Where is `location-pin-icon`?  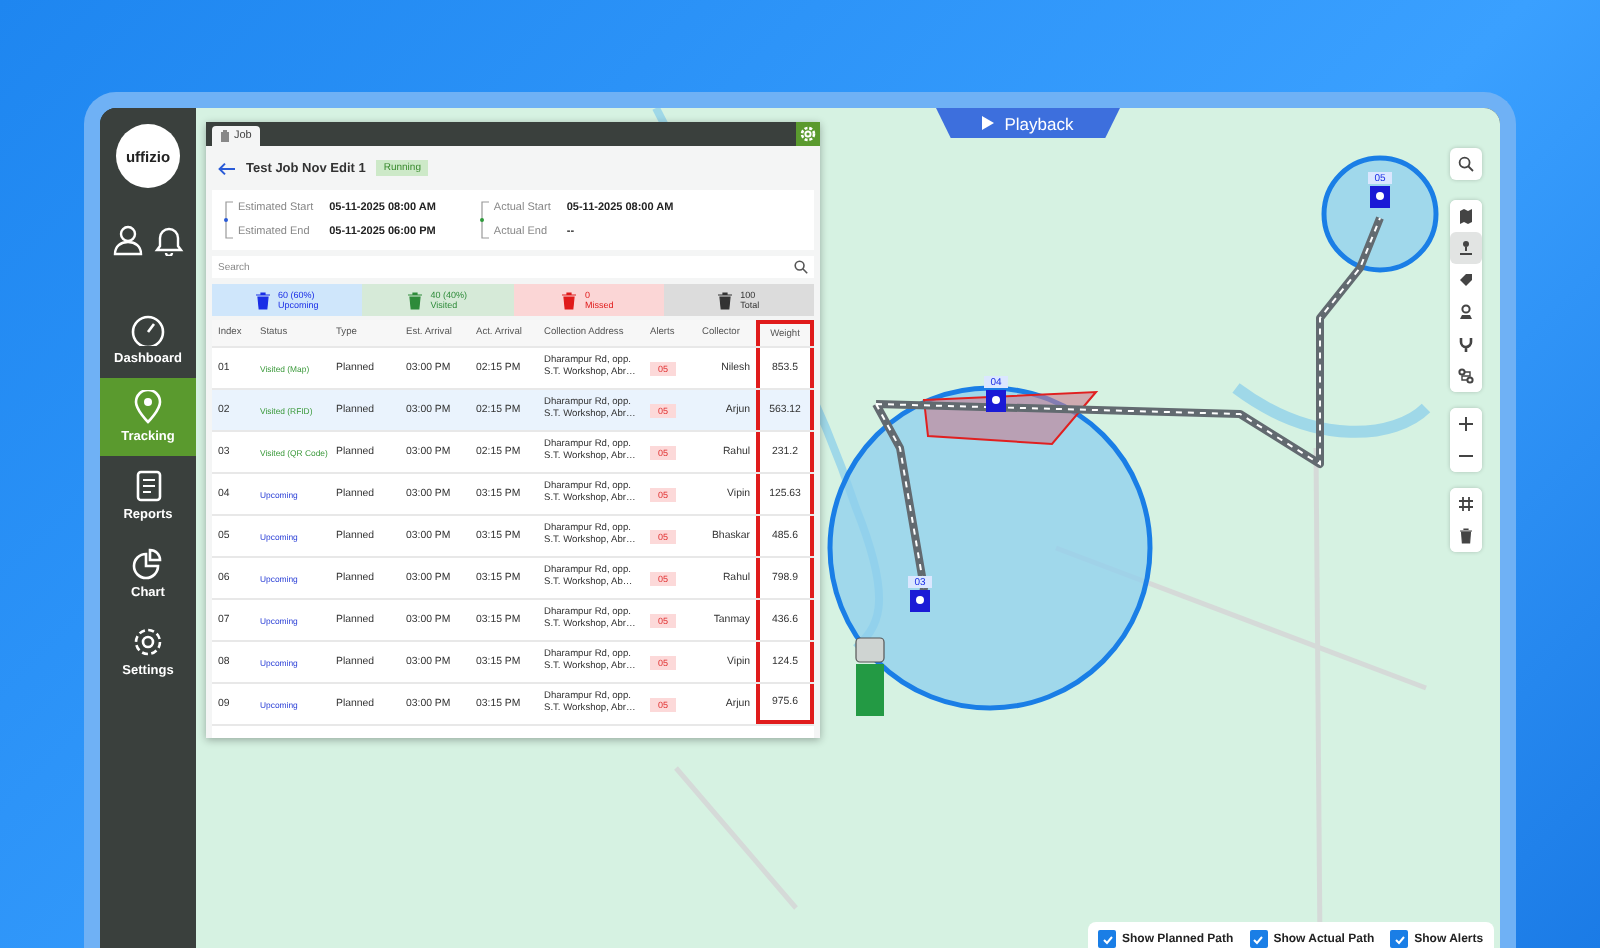 location-pin-icon is located at coordinates (148, 407).